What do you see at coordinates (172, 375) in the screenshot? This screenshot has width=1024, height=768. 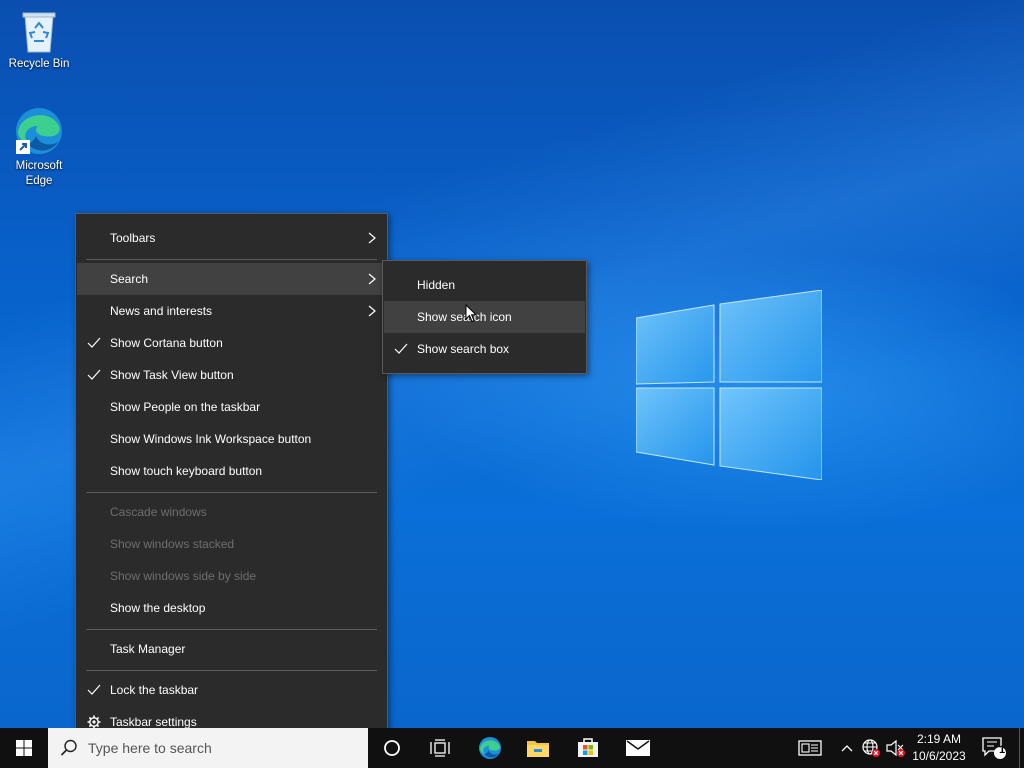 I see `menu-item-label: Show Task View button` at bounding box center [172, 375].